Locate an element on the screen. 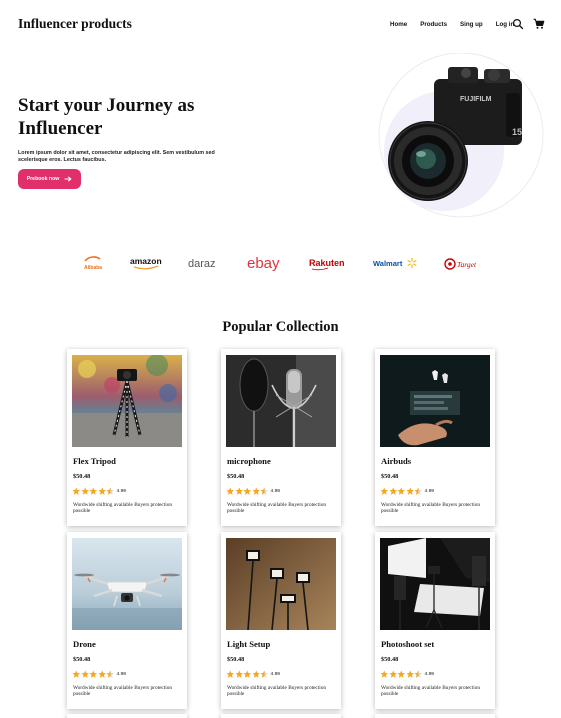  svg-text: Walmart is located at coordinates (388, 263).